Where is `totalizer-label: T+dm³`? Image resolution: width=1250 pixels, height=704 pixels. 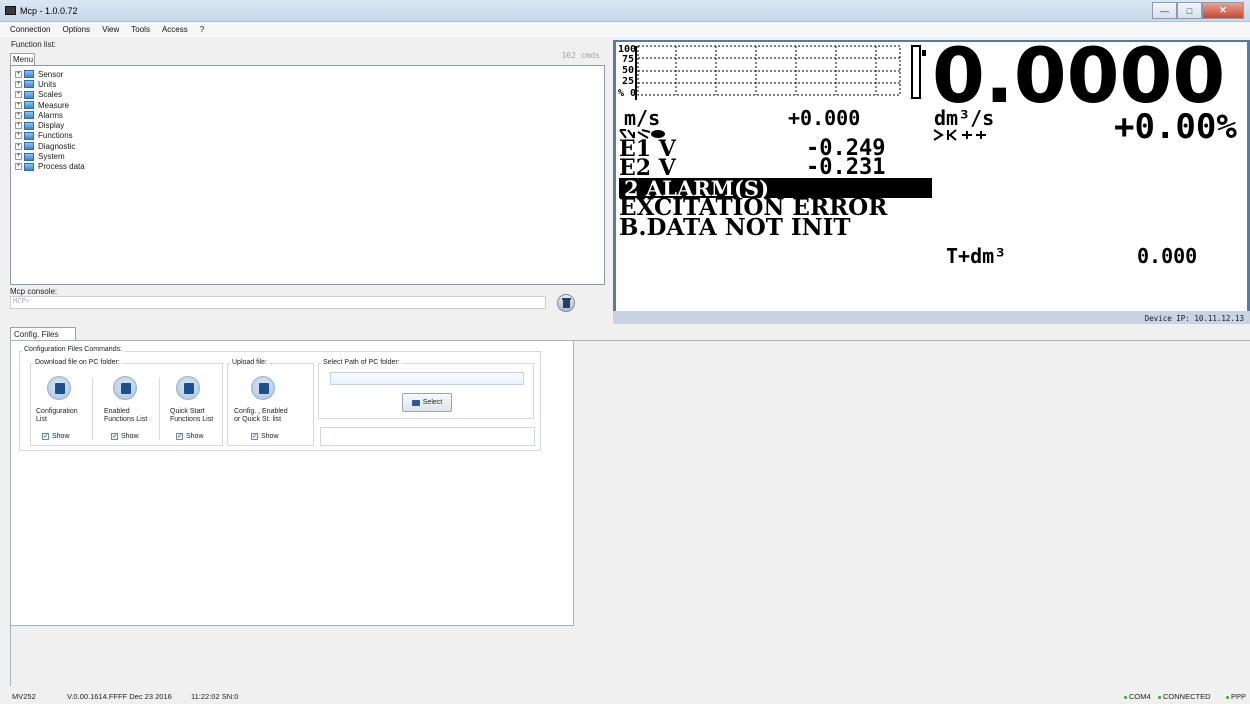 totalizer-label: T+dm³ is located at coordinates (976, 256).